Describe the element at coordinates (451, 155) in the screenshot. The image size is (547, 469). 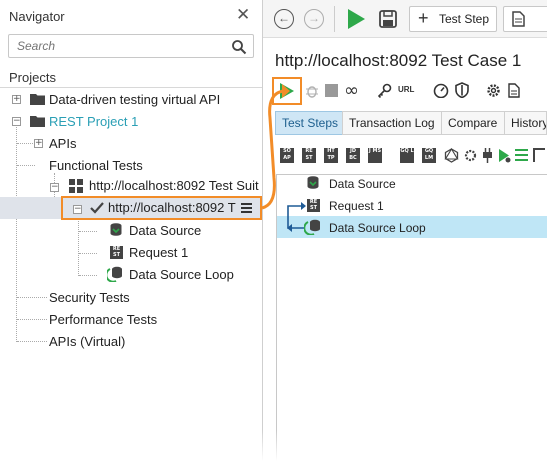
I see `graphql-icon` at that location.